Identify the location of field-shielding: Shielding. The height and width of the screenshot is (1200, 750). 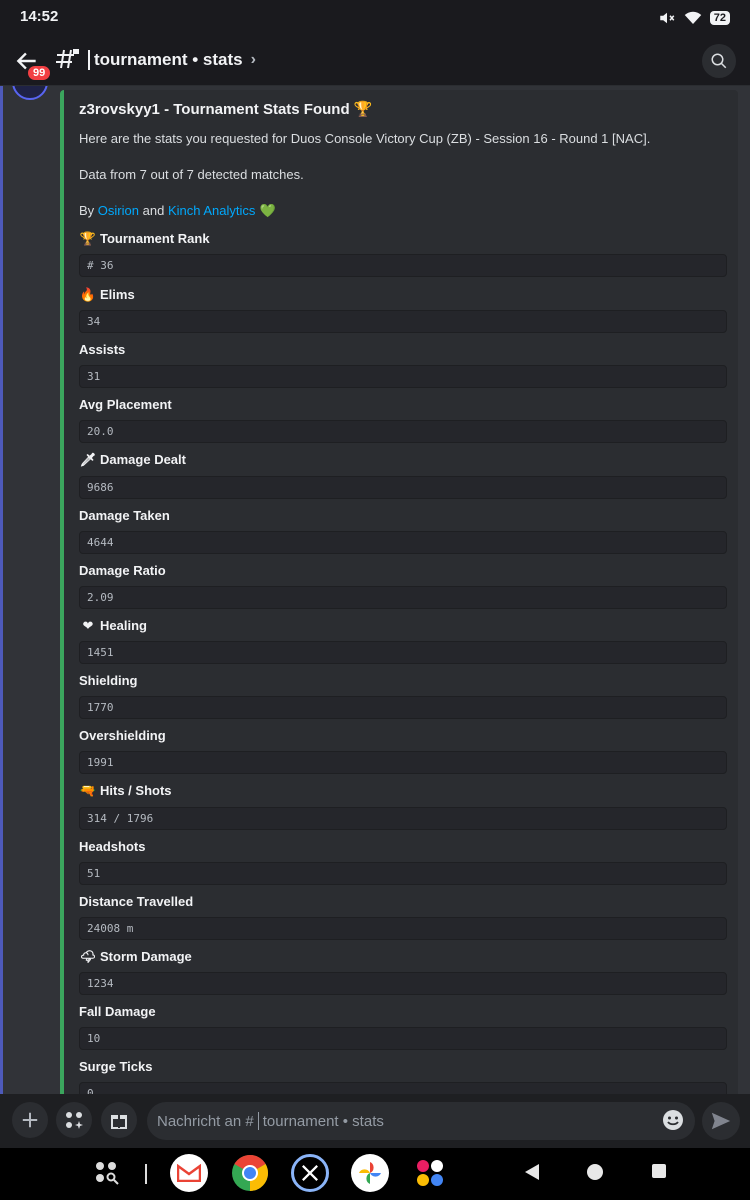
(108, 680).